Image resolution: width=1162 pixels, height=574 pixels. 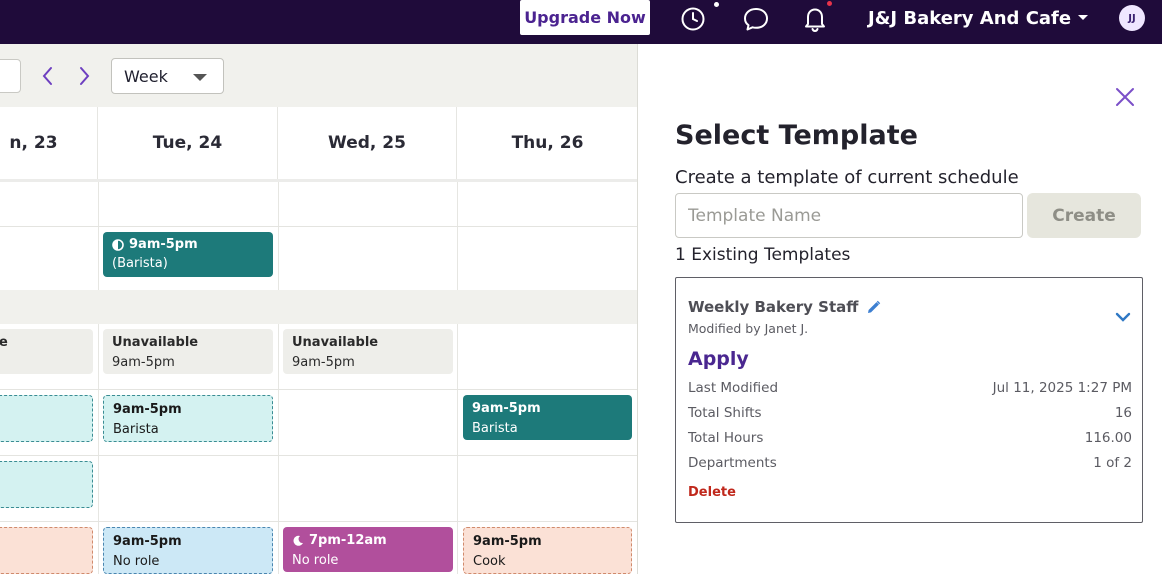 What do you see at coordinates (910, 388) in the screenshot?
I see `template-stat-row: Last Modified Jul 11, 2025 1:27 PM` at bounding box center [910, 388].